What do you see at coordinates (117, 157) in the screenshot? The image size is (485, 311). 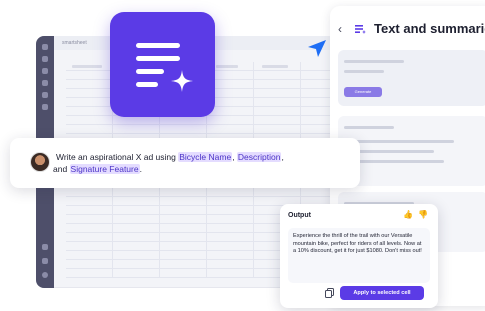 I see `prompt-text-segment: Write an aspirational X ad using` at bounding box center [117, 157].